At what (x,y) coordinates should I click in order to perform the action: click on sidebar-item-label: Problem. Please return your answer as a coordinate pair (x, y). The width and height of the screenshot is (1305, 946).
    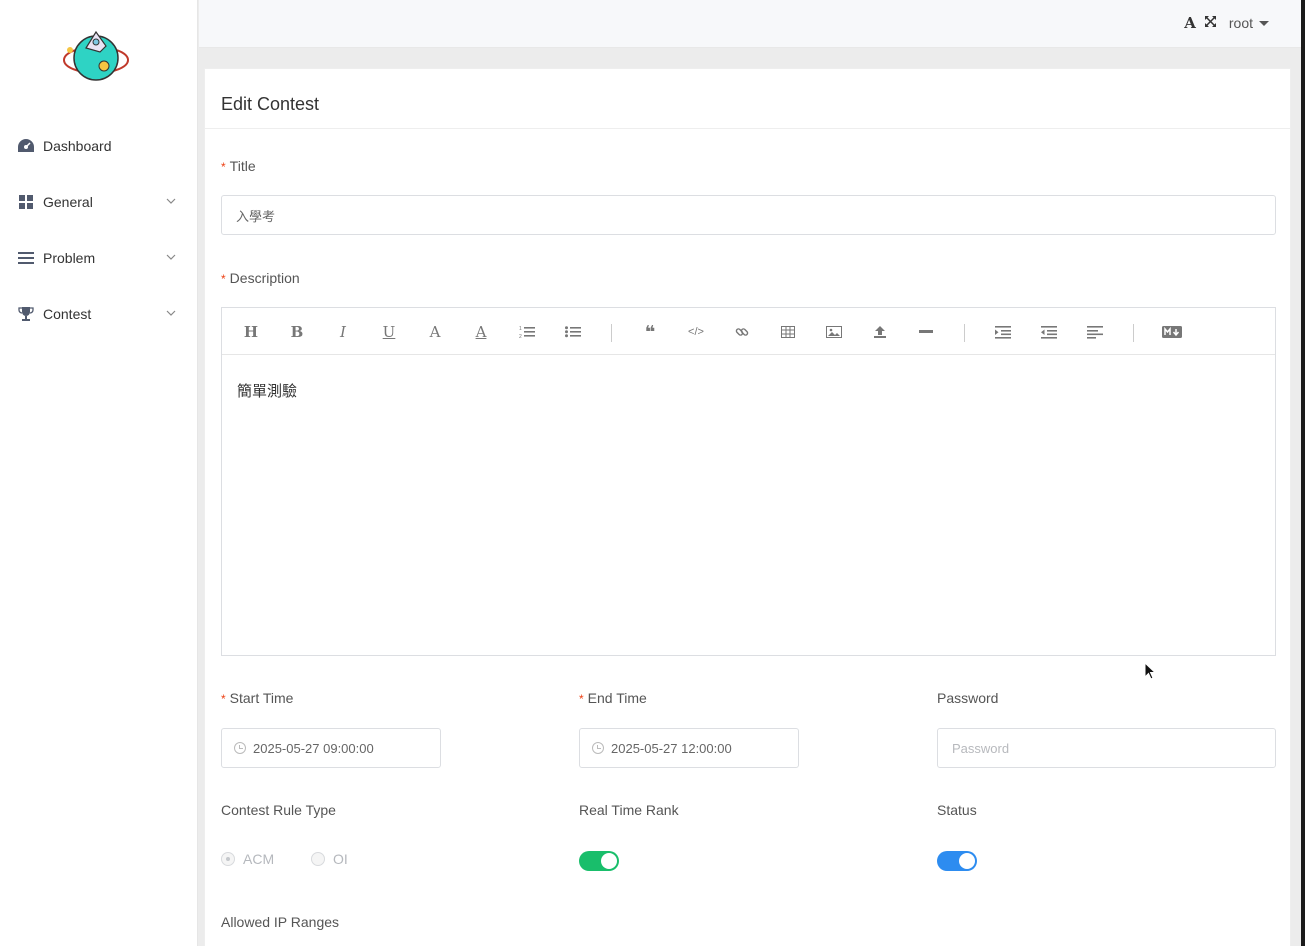
    Looking at the image, I should click on (69, 258).